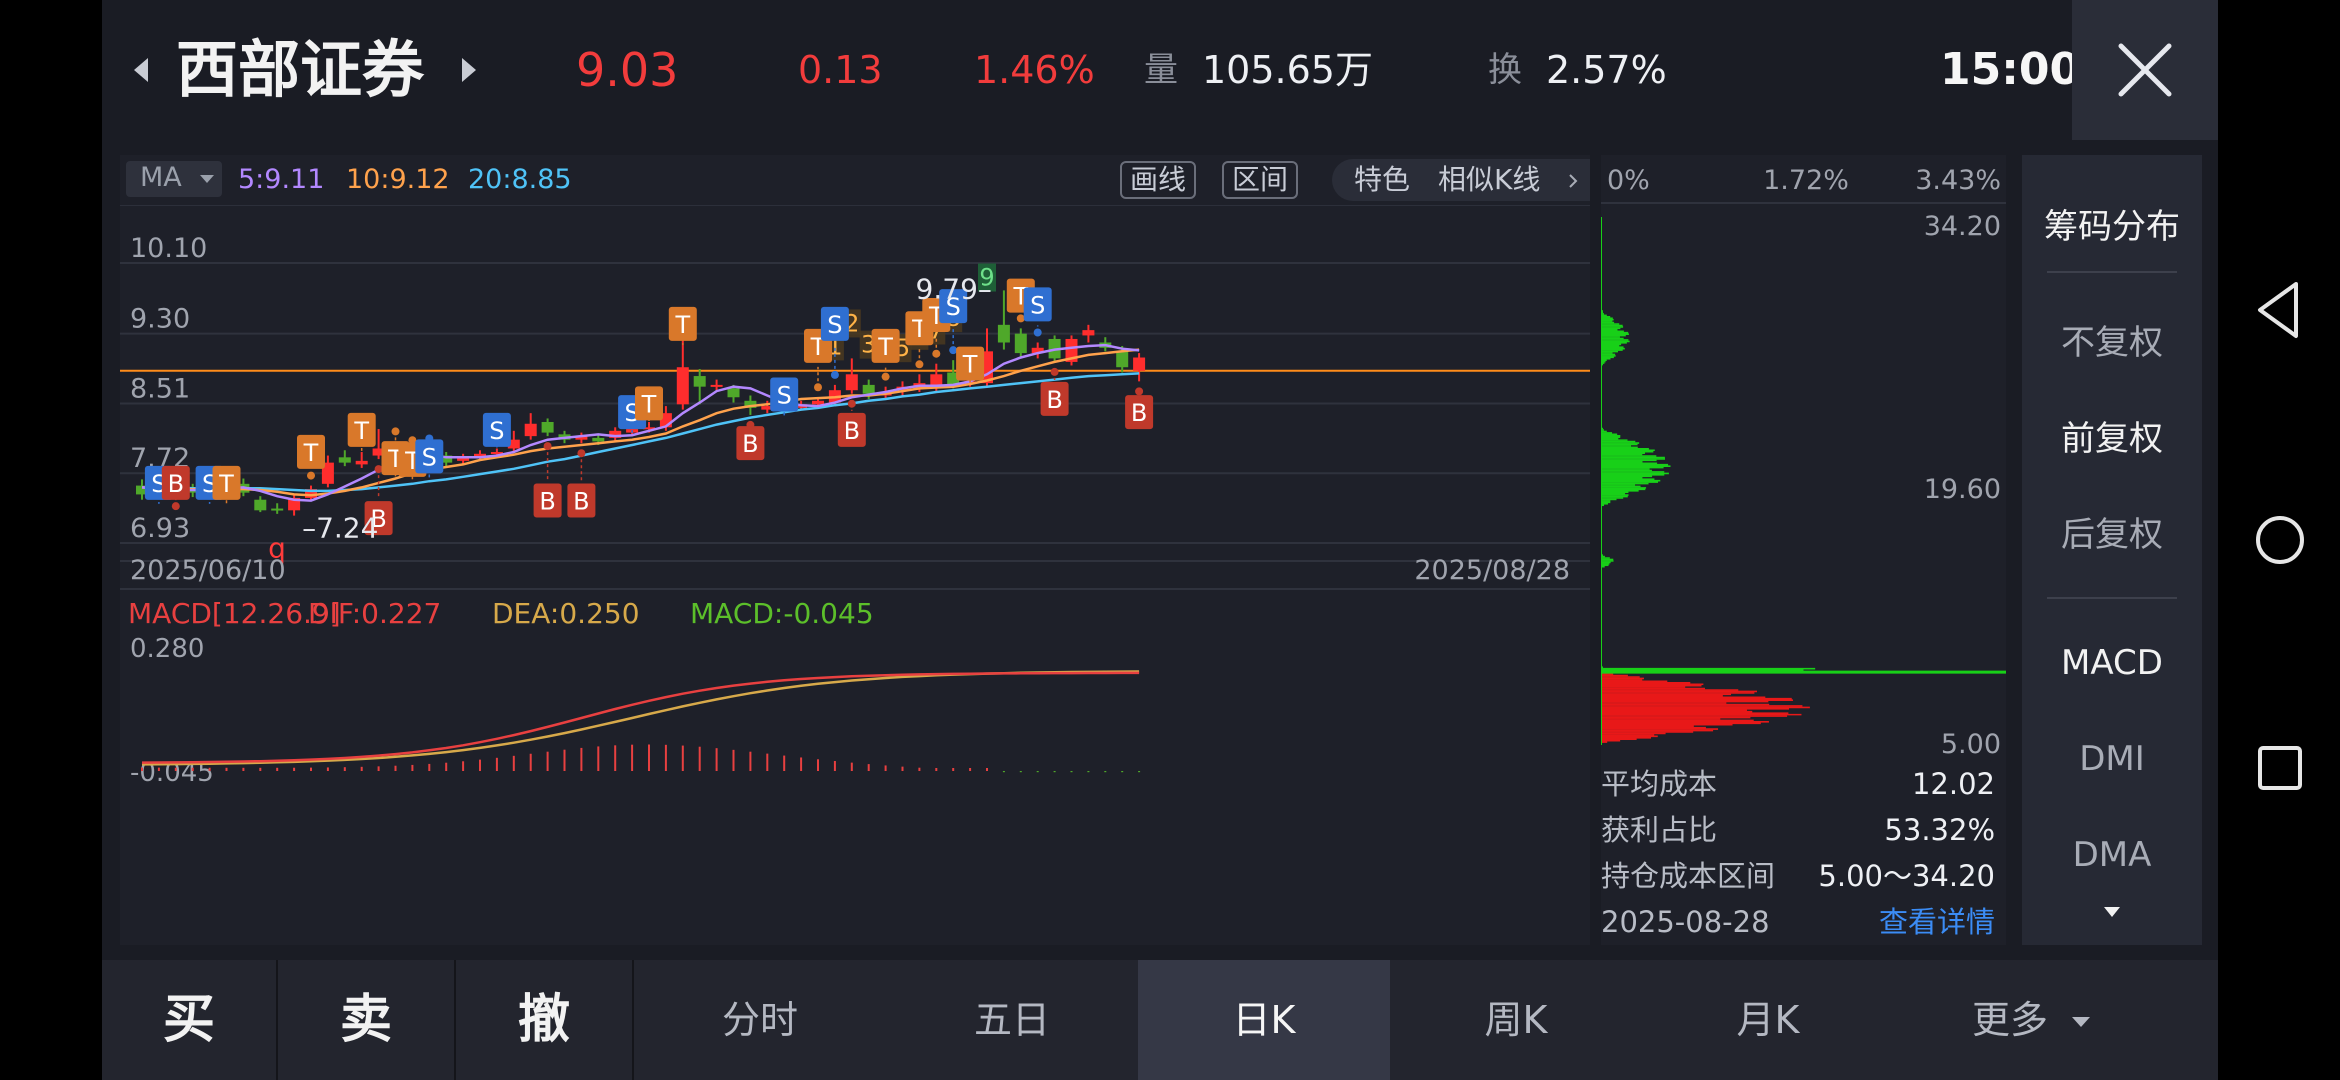 This screenshot has width=2340, height=1080. Describe the element at coordinates (2112, 435) in the screenshot. I see `forward-adjust-option: 前复权` at that location.